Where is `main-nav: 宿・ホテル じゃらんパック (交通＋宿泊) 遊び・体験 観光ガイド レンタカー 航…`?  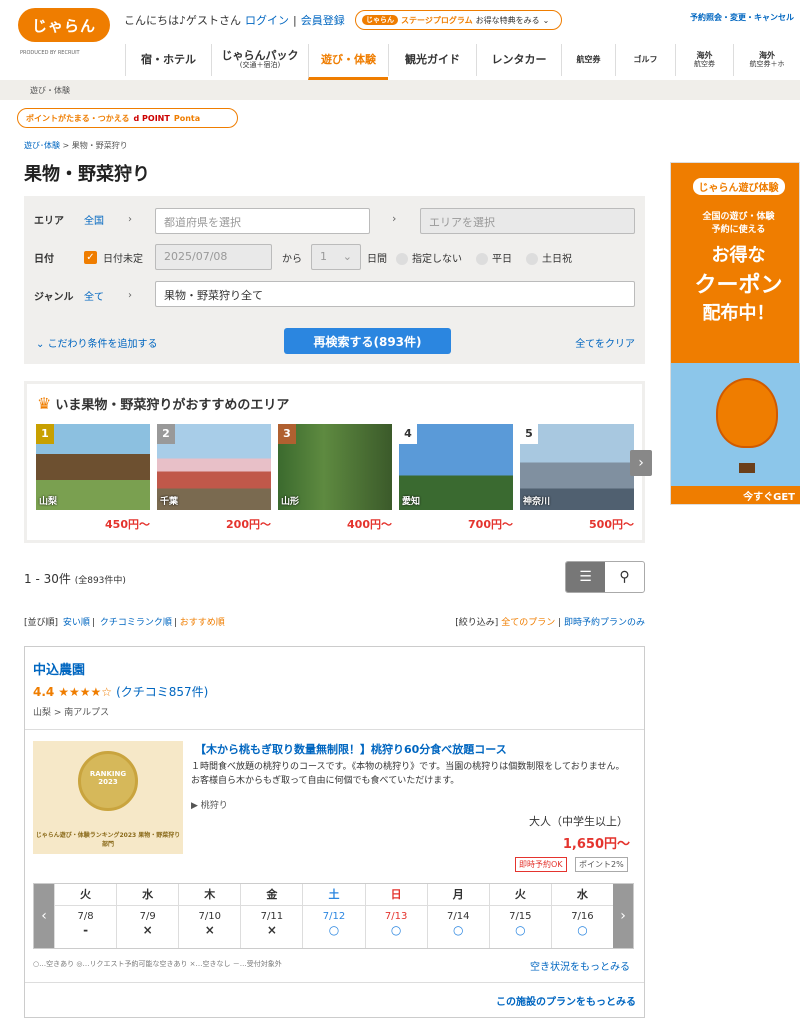
main-nav: 宿・ホテル じゃらんパック (交通＋宿泊) 遊び・体験 観光ガイド レンタカー 航… is located at coordinates (462, 62).